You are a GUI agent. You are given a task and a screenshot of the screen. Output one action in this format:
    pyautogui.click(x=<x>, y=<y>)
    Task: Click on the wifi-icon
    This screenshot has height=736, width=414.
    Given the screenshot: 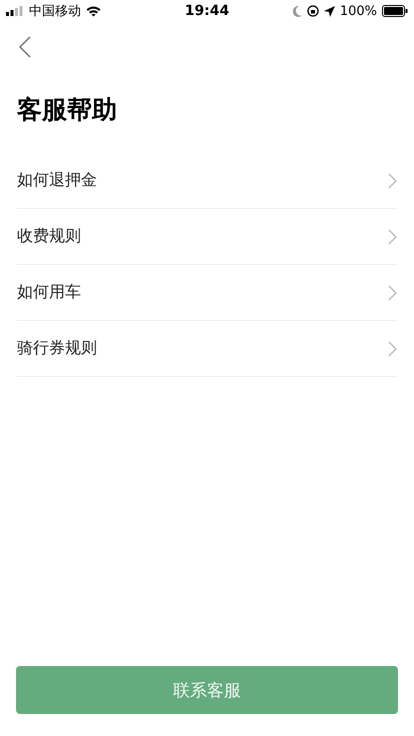 What is the action you would take?
    pyautogui.click(x=93, y=11)
    